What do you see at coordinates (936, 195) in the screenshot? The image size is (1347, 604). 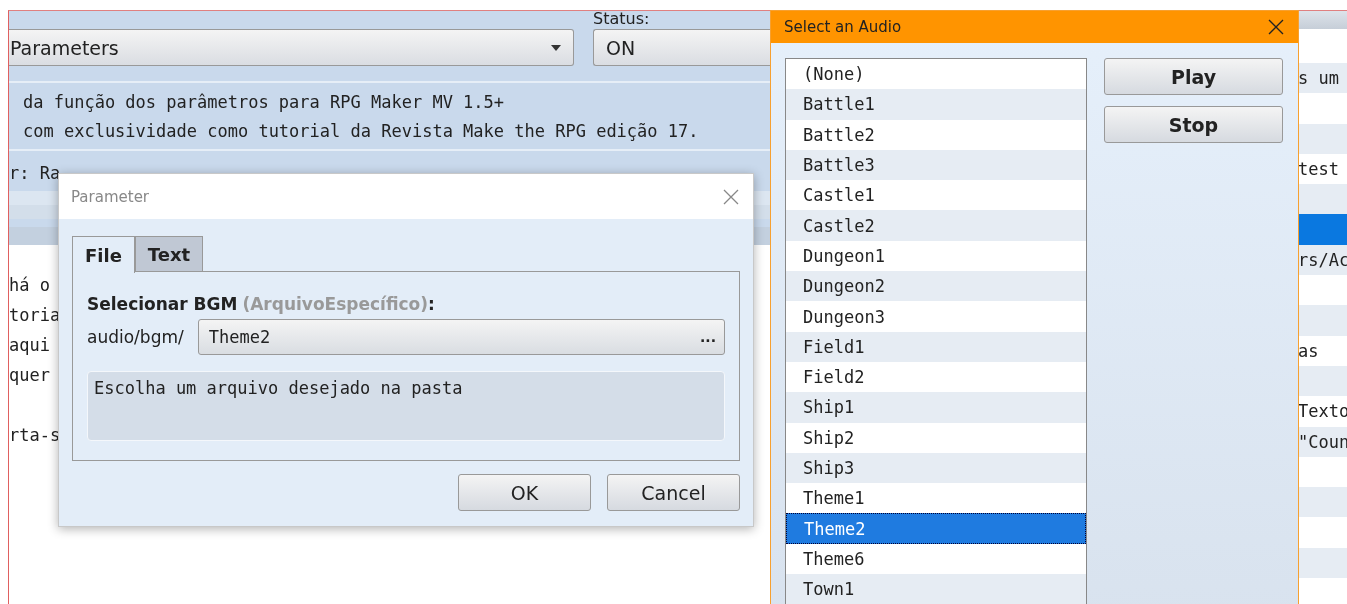 I see `audio-item: Castle1` at bounding box center [936, 195].